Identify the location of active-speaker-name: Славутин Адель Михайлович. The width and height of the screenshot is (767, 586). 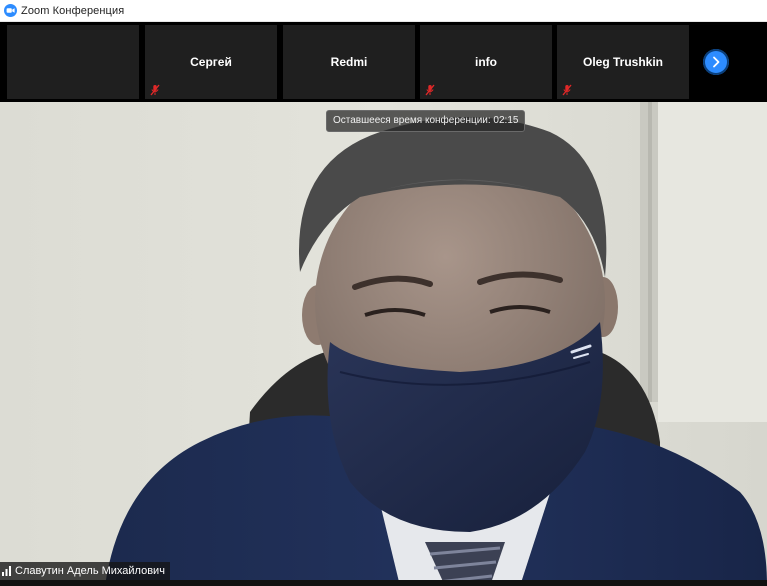
(90, 571).